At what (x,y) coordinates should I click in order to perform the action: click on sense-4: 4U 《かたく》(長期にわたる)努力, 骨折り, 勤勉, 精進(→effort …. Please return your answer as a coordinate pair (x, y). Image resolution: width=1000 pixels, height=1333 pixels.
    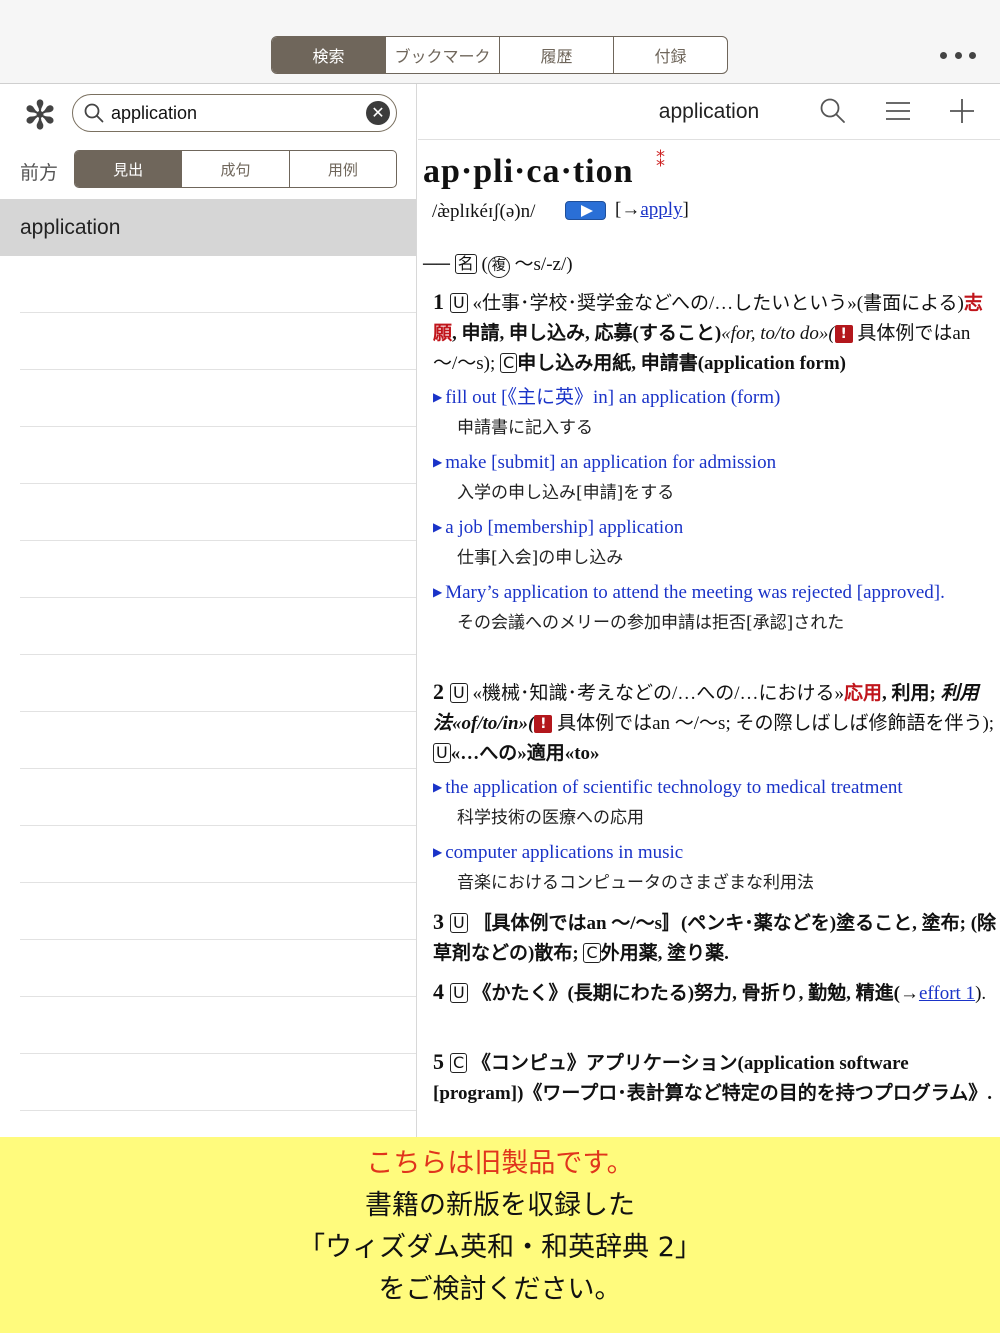
    Looking at the image, I should click on (715, 993).